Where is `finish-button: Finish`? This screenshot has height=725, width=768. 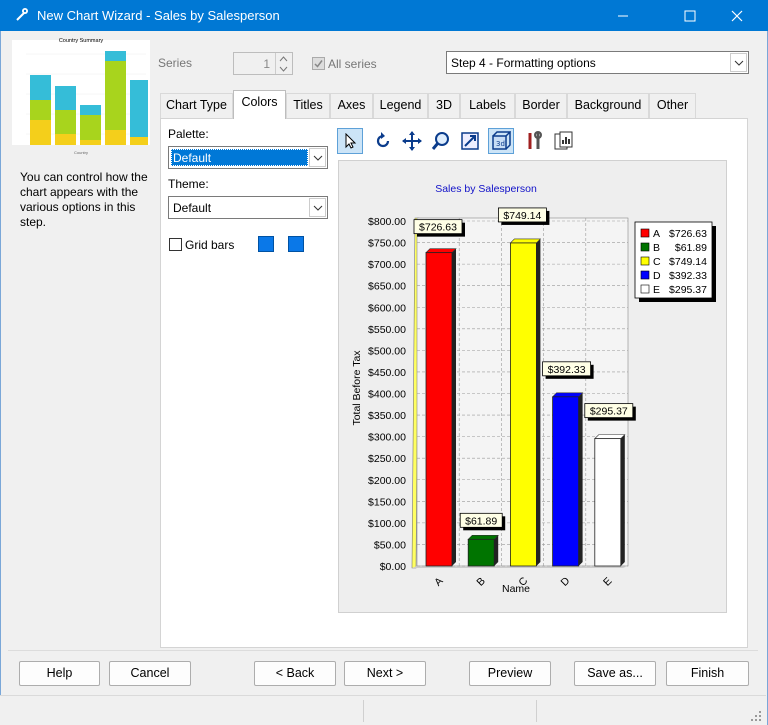
finish-button: Finish is located at coordinates (707, 673).